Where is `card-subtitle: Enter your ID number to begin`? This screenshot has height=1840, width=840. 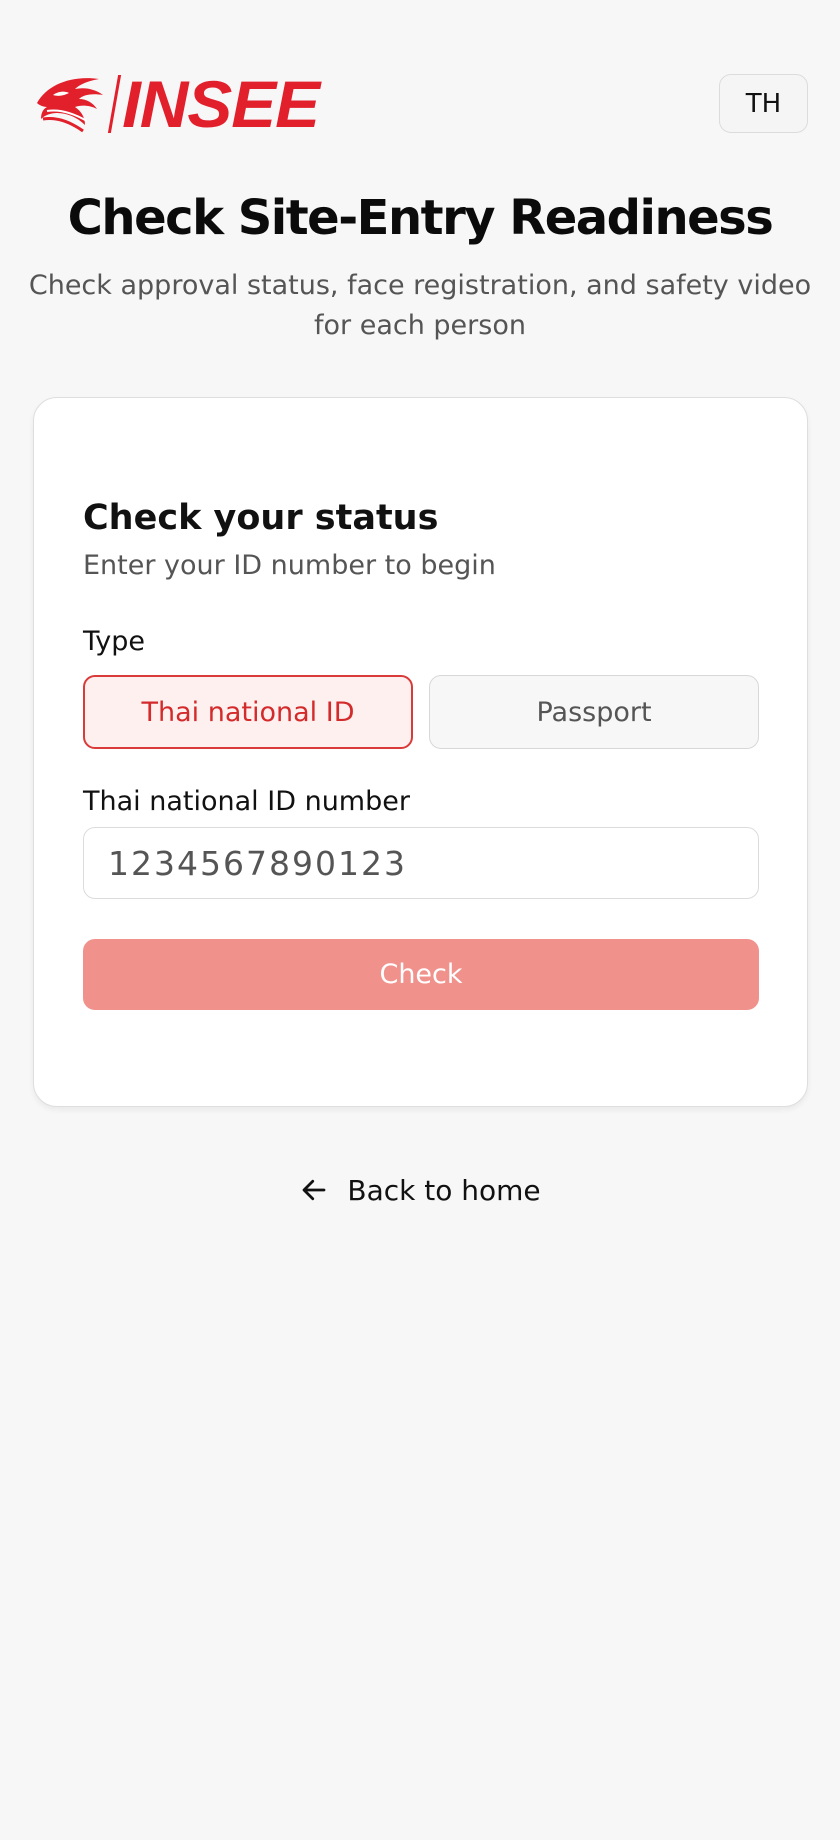
card-subtitle: Enter your ID number to begin is located at coordinates (289, 565).